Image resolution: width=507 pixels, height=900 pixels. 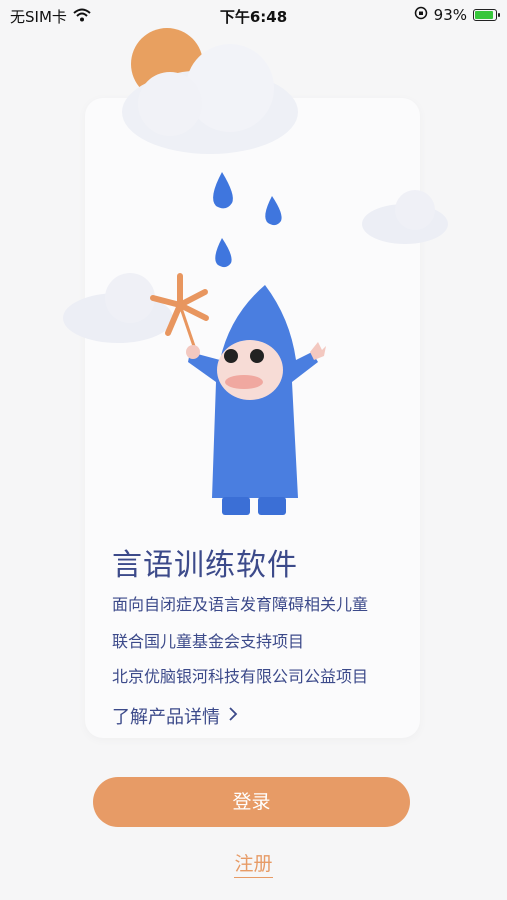 What do you see at coordinates (240, 604) in the screenshot?
I see `card-line-audience: 面向自闭症及语言发育障碍相关儿童` at bounding box center [240, 604].